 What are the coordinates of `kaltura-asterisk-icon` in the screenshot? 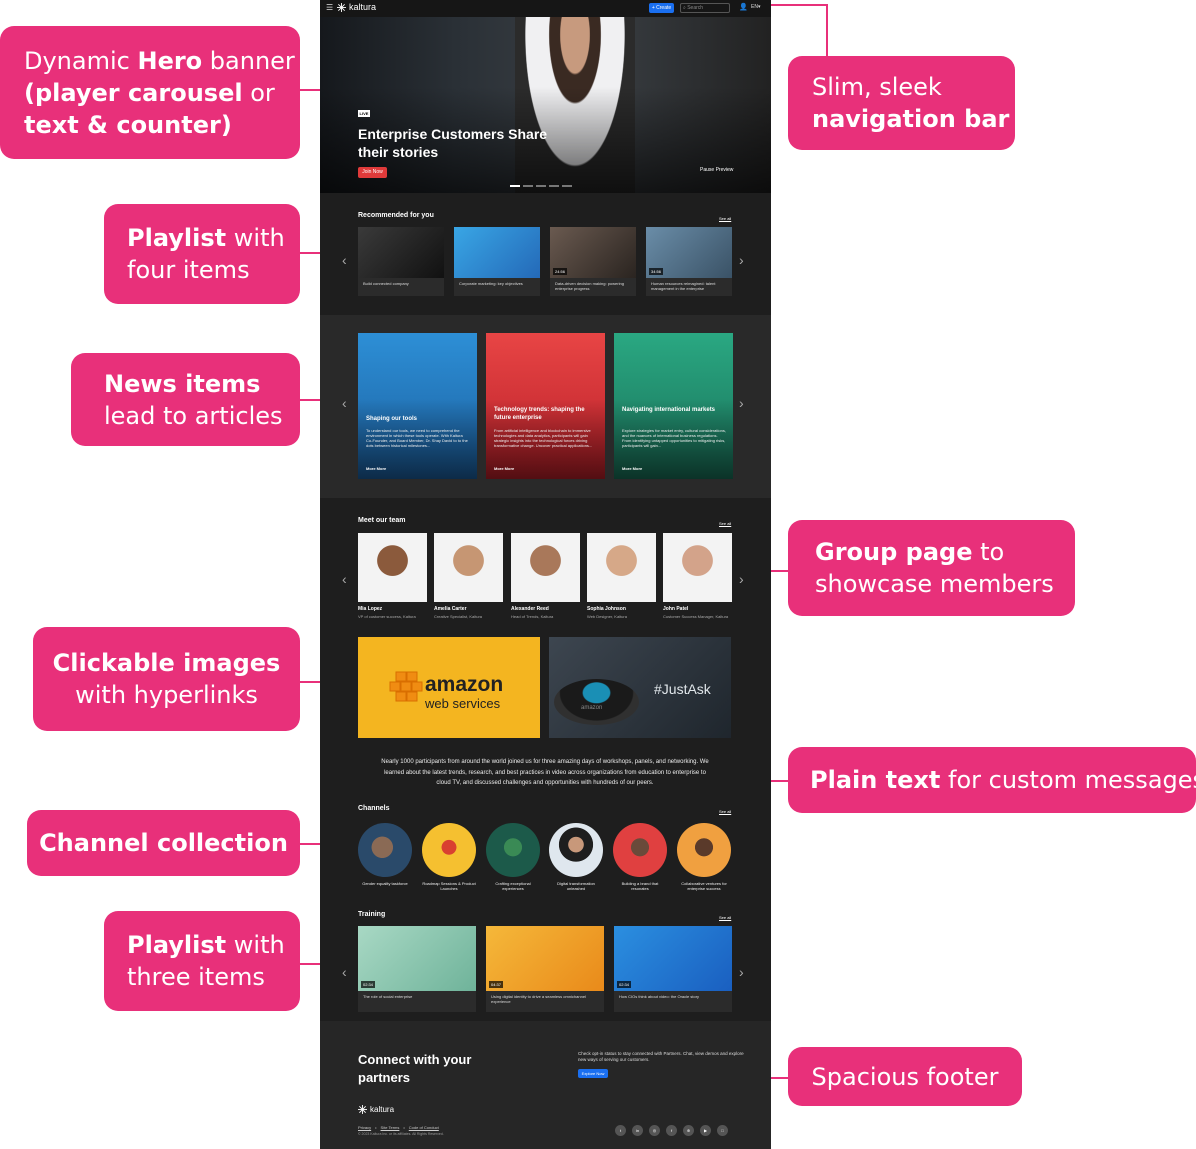 It's located at (362, 1109).